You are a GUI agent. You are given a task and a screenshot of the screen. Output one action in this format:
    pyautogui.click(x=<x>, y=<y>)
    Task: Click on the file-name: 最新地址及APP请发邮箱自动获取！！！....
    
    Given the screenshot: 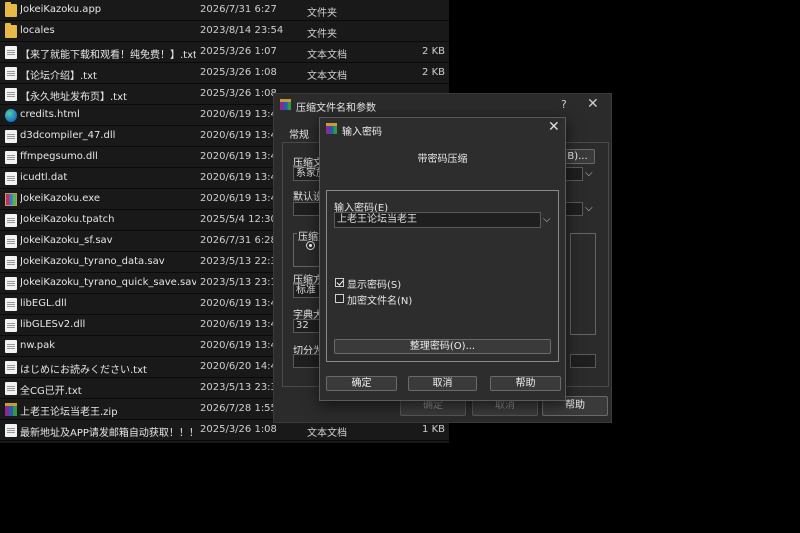 What is the action you would take?
    pyautogui.click(x=108, y=433)
    